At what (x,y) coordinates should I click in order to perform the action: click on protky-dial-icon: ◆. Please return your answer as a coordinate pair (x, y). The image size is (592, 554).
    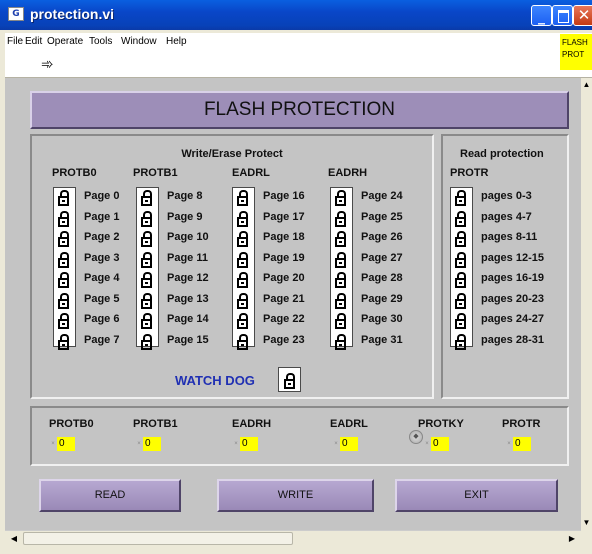
    Looking at the image, I should click on (416, 437).